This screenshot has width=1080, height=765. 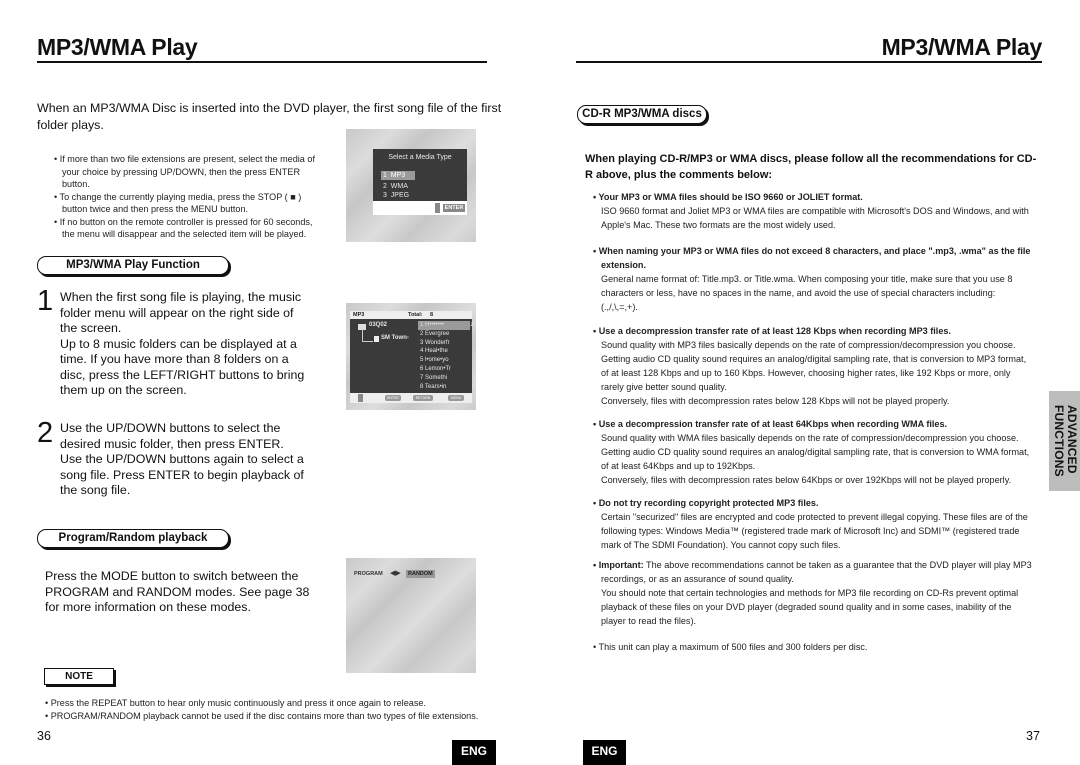 What do you see at coordinates (411, 615) in the screenshot?
I see `program-random-screen: PROGRAM ◀▶ RANDOM` at bounding box center [411, 615].